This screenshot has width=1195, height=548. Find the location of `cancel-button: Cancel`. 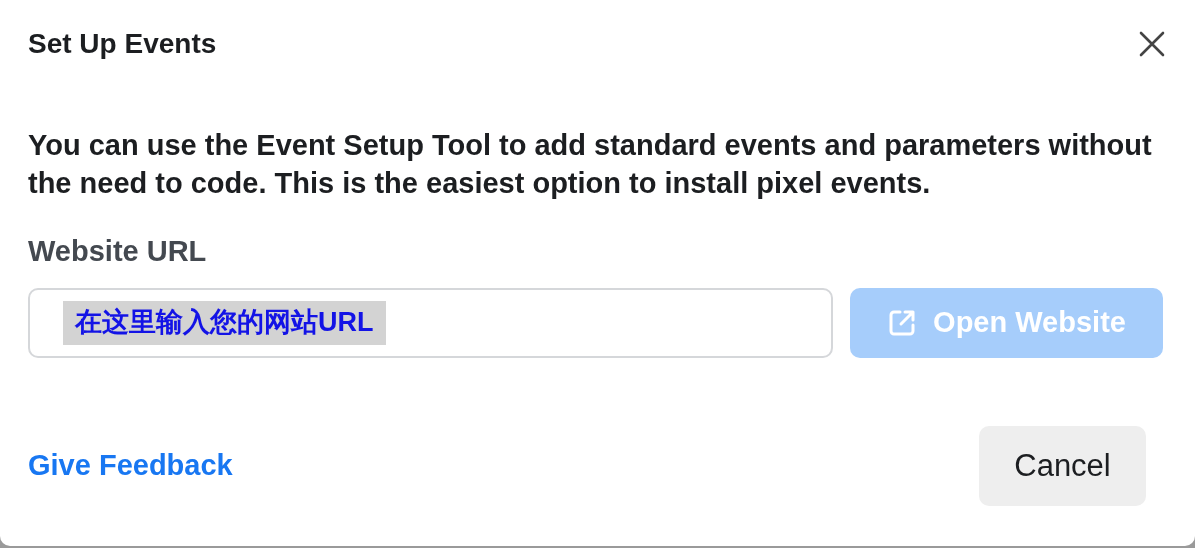

cancel-button: Cancel is located at coordinates (1062, 466).